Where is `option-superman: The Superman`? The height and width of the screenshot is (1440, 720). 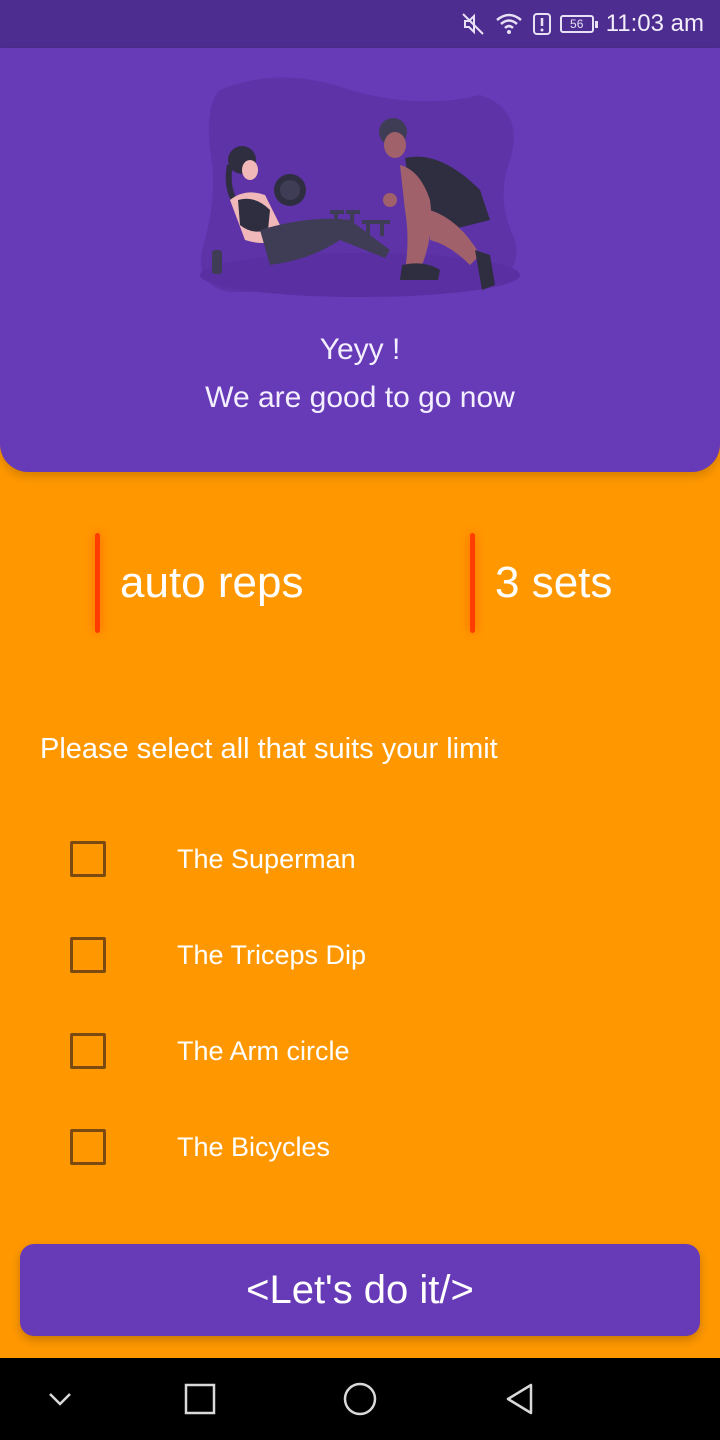
option-superman: The Superman is located at coordinates (370, 859).